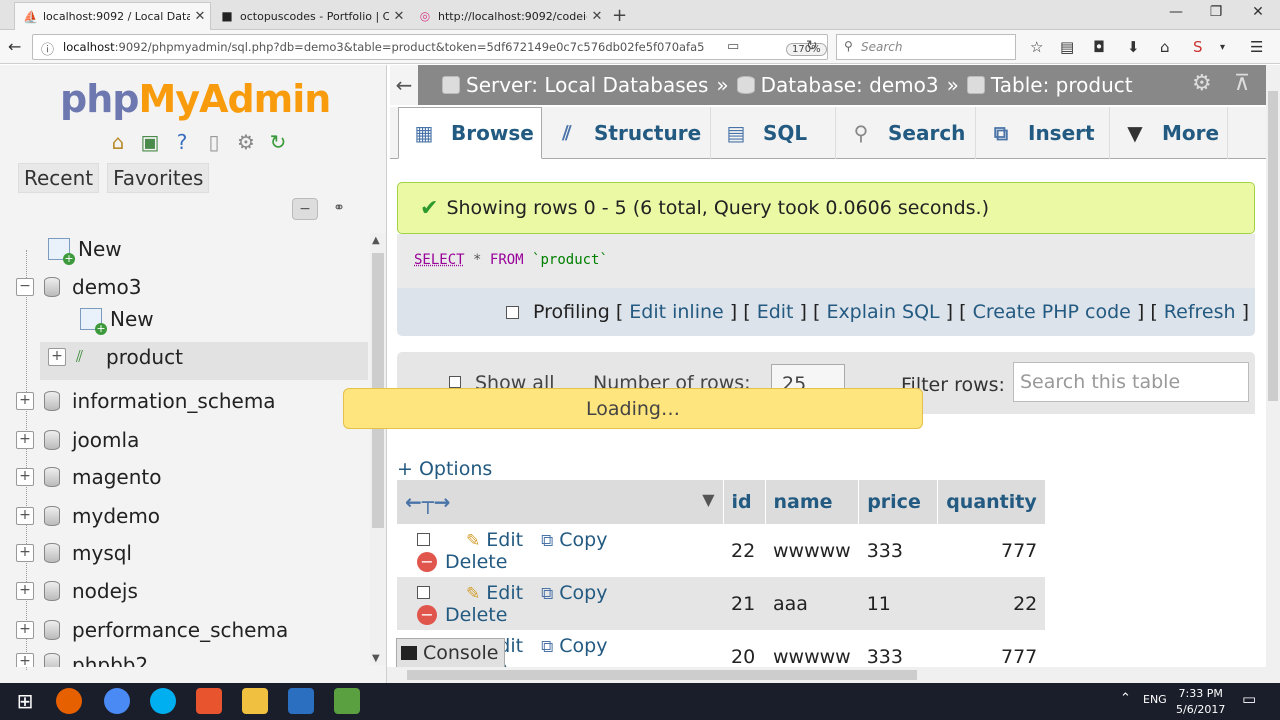  Describe the element at coordinates (115, 357) in the screenshot. I see `tree-item-product: + ⫽ product` at that location.